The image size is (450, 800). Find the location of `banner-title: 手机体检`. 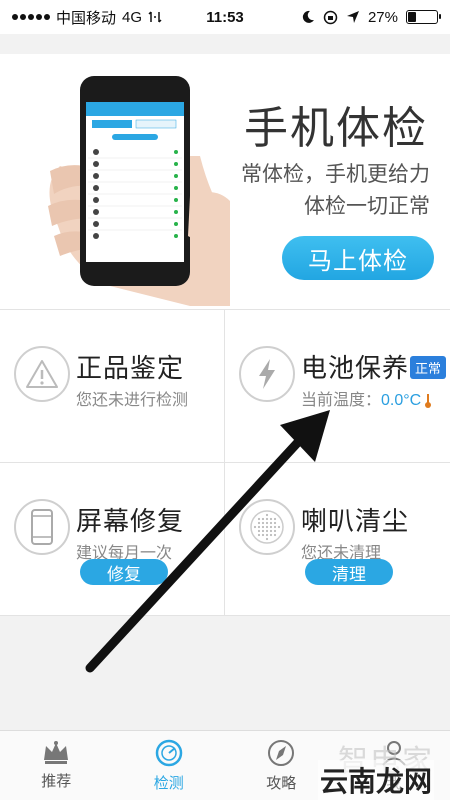

banner-title: 手机体检 is located at coordinates (336, 128).